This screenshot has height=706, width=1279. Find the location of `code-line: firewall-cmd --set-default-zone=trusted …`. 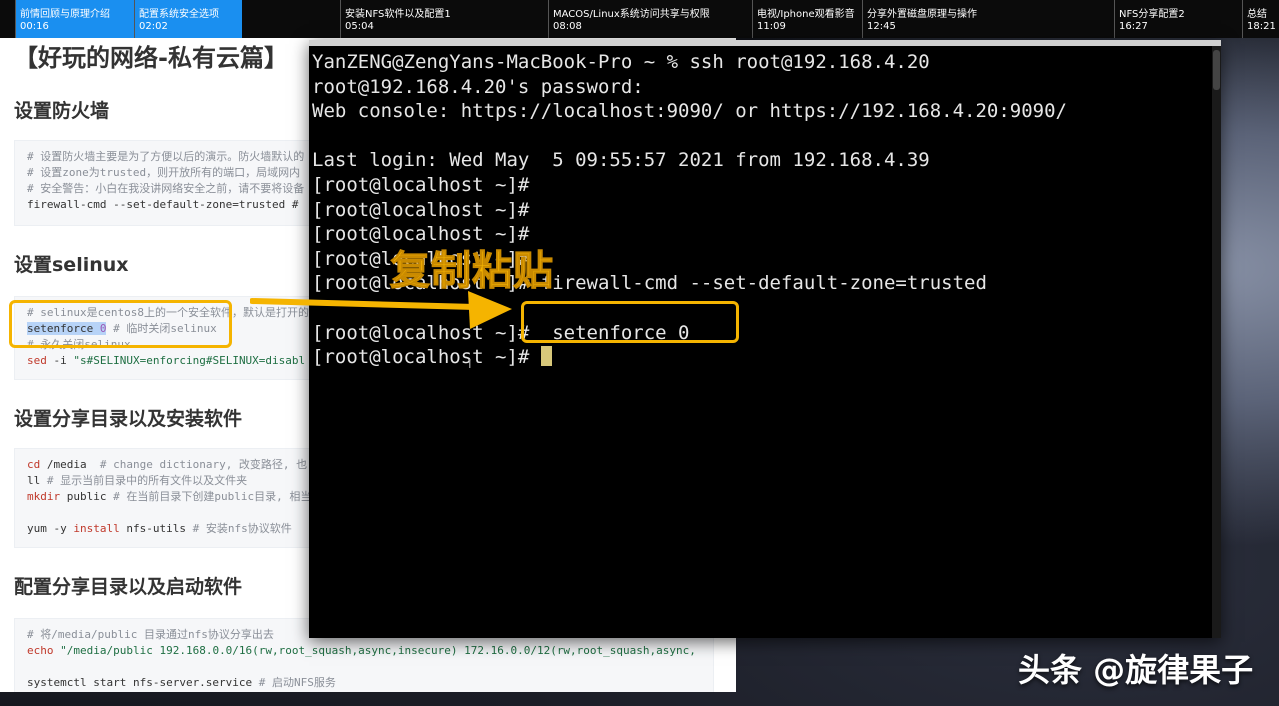

code-line: firewall-cmd --set-default-zone=trusted … is located at coordinates (163, 204).